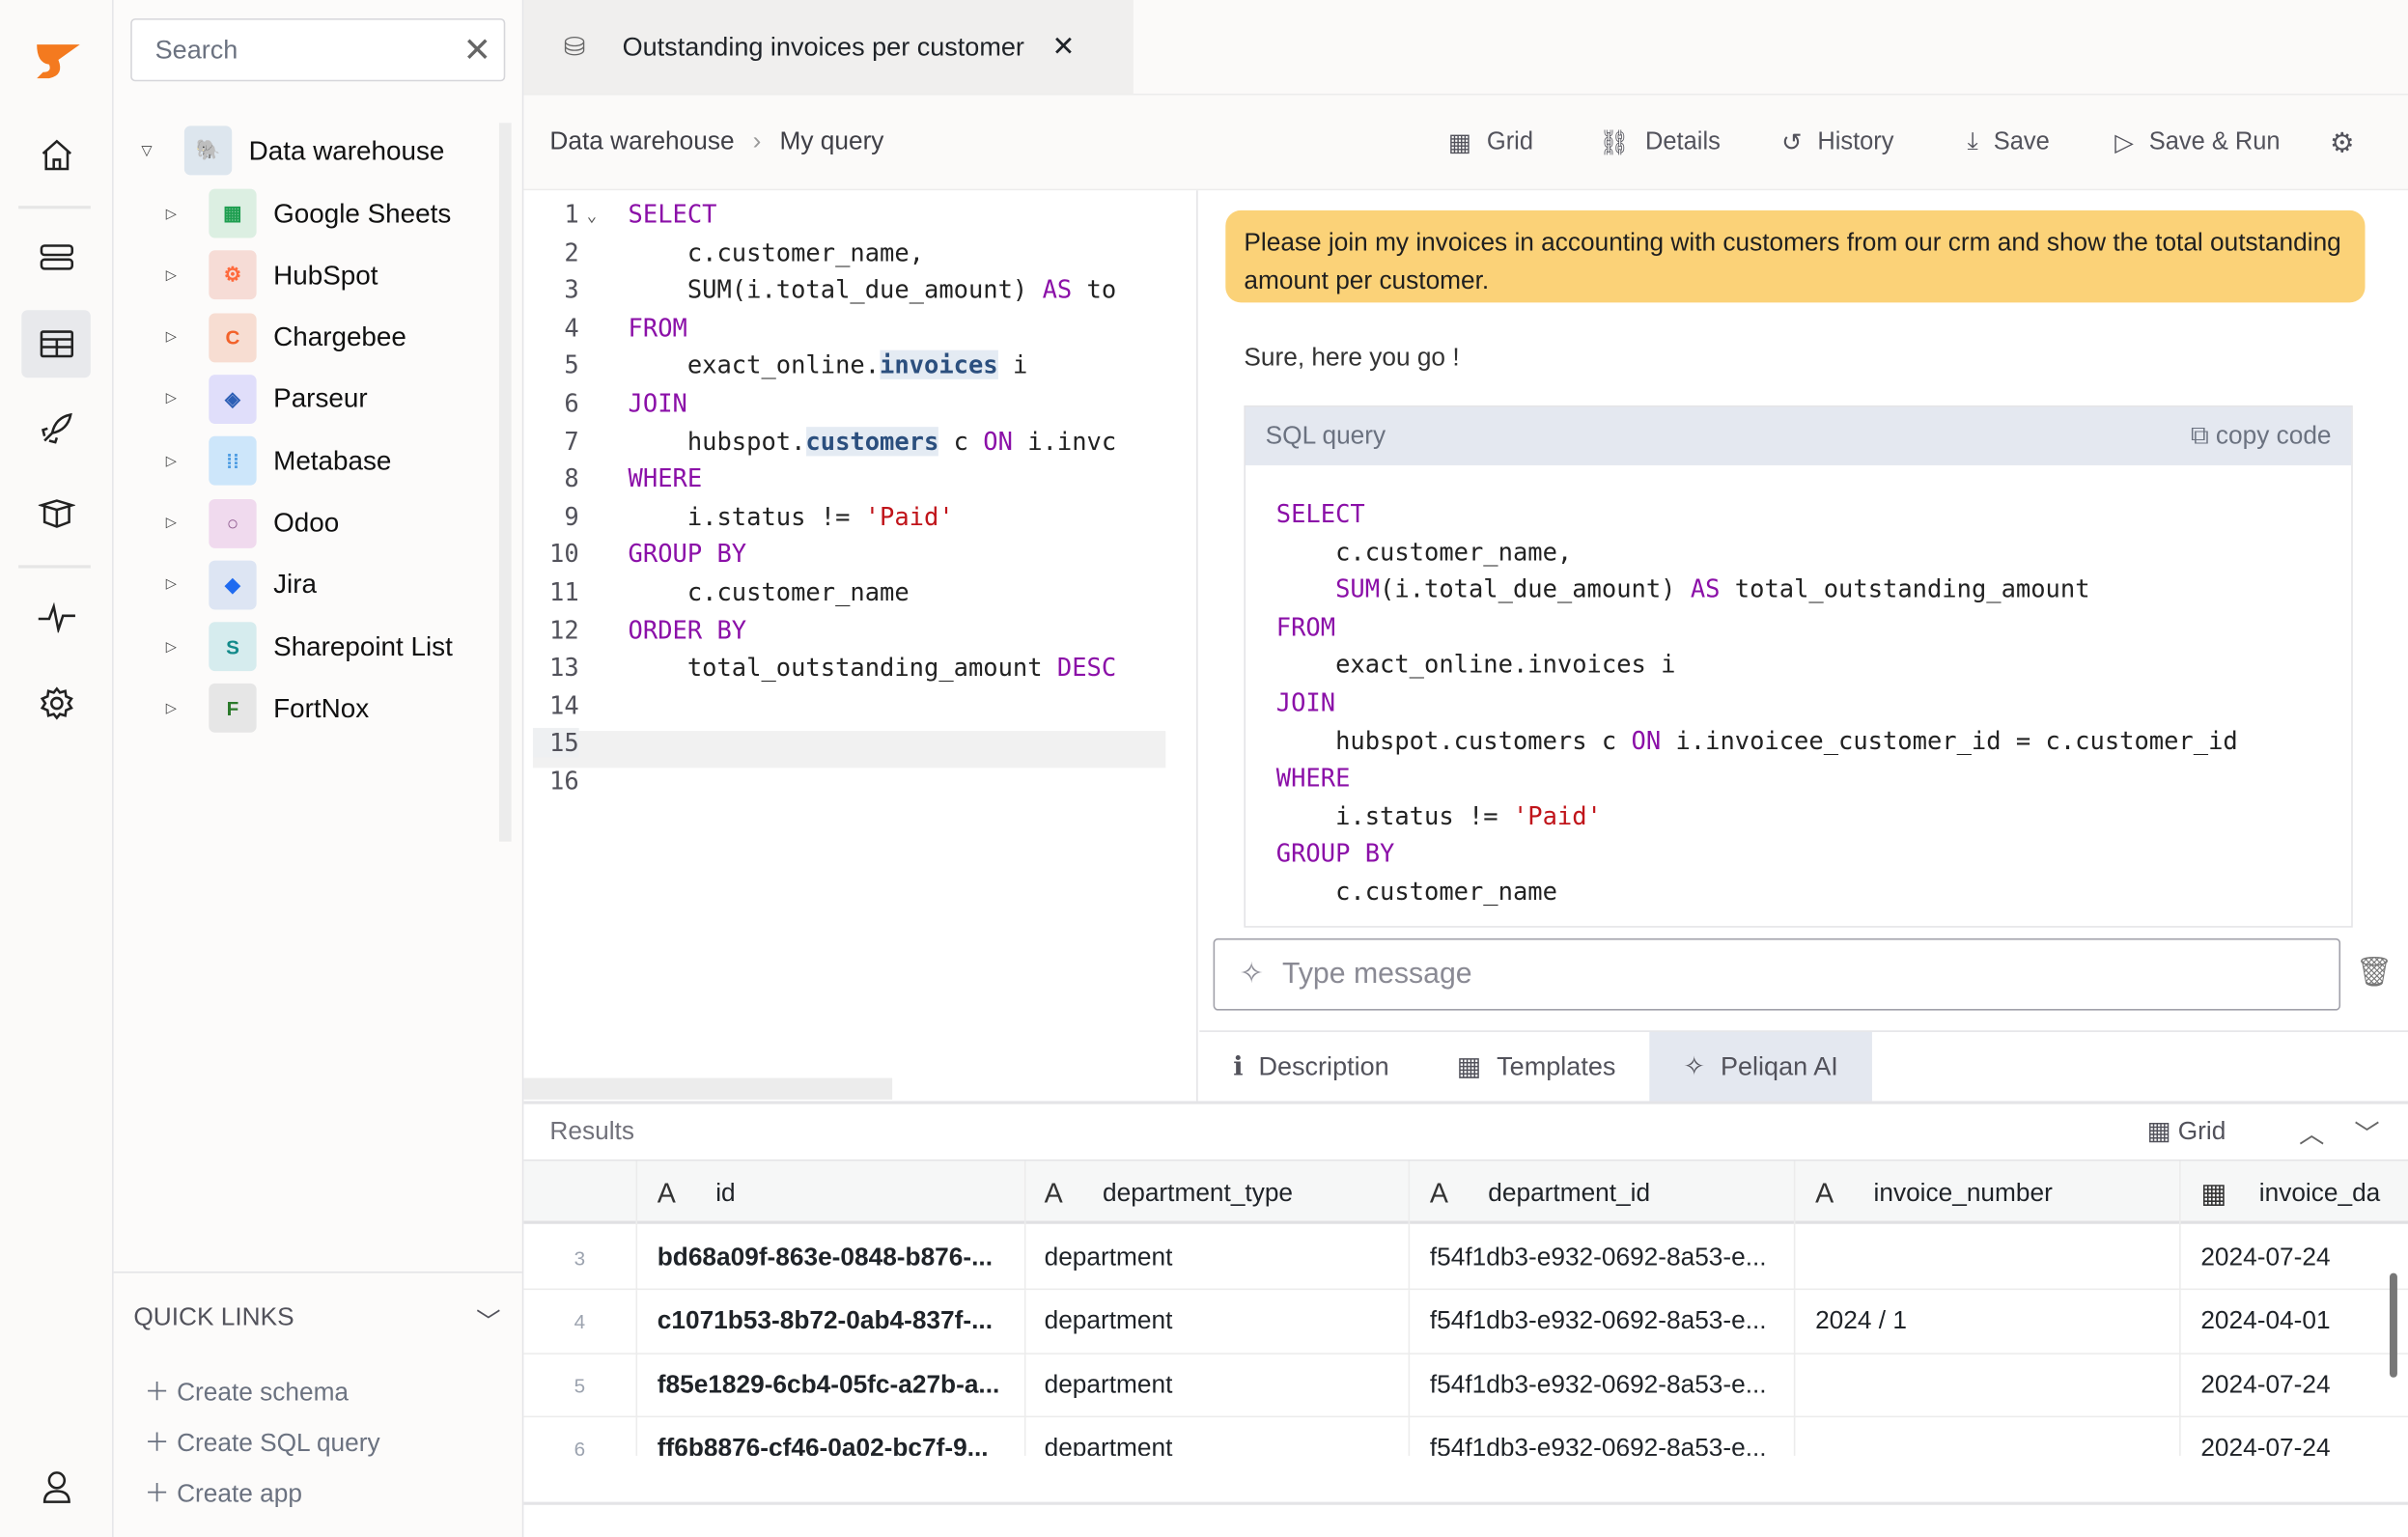  What do you see at coordinates (293, 151) in the screenshot?
I see `tree-item-data-warehouse: ▽ 🐘 Data warehouse` at bounding box center [293, 151].